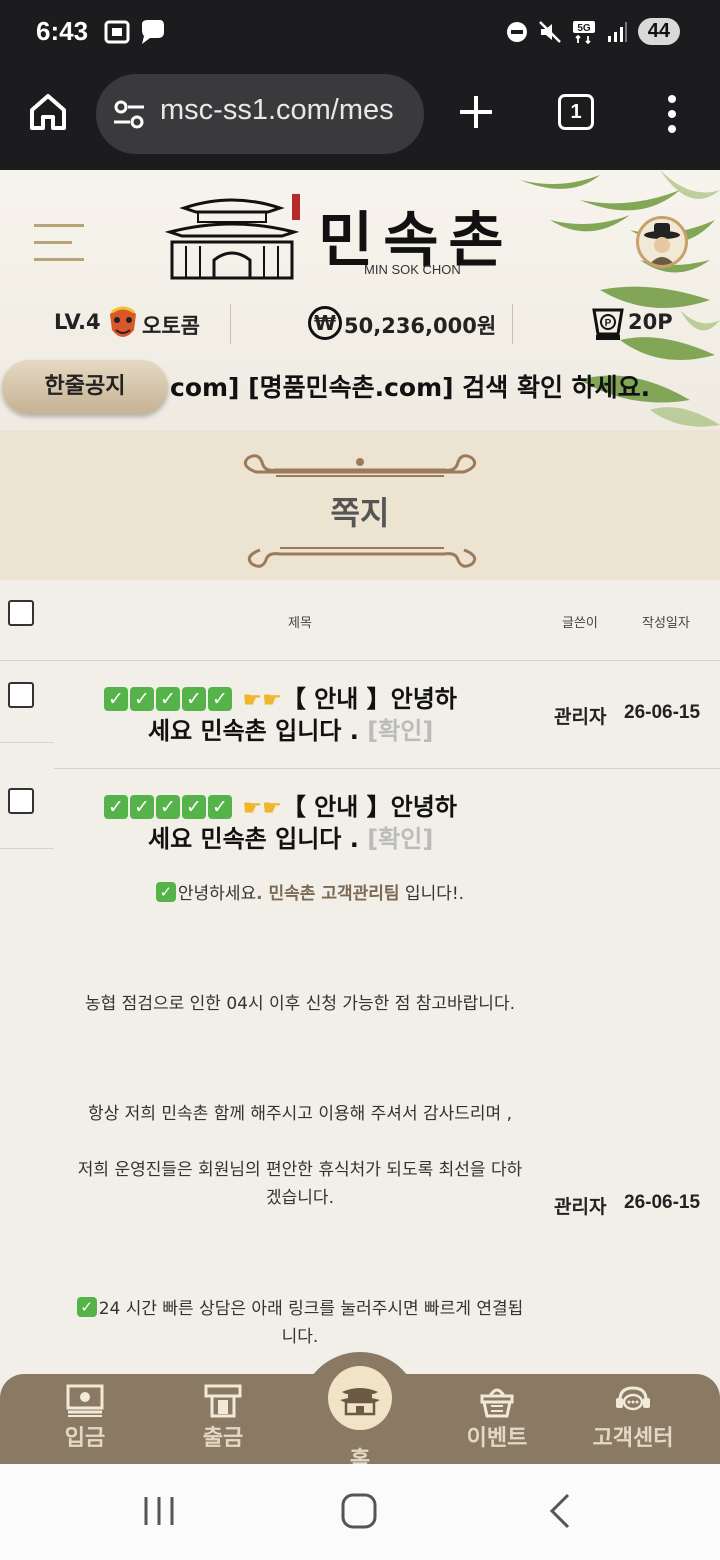 Image resolution: width=720 pixels, height=1560 pixels. What do you see at coordinates (300, 623) in the screenshot?
I see `column-subject: 제목` at bounding box center [300, 623].